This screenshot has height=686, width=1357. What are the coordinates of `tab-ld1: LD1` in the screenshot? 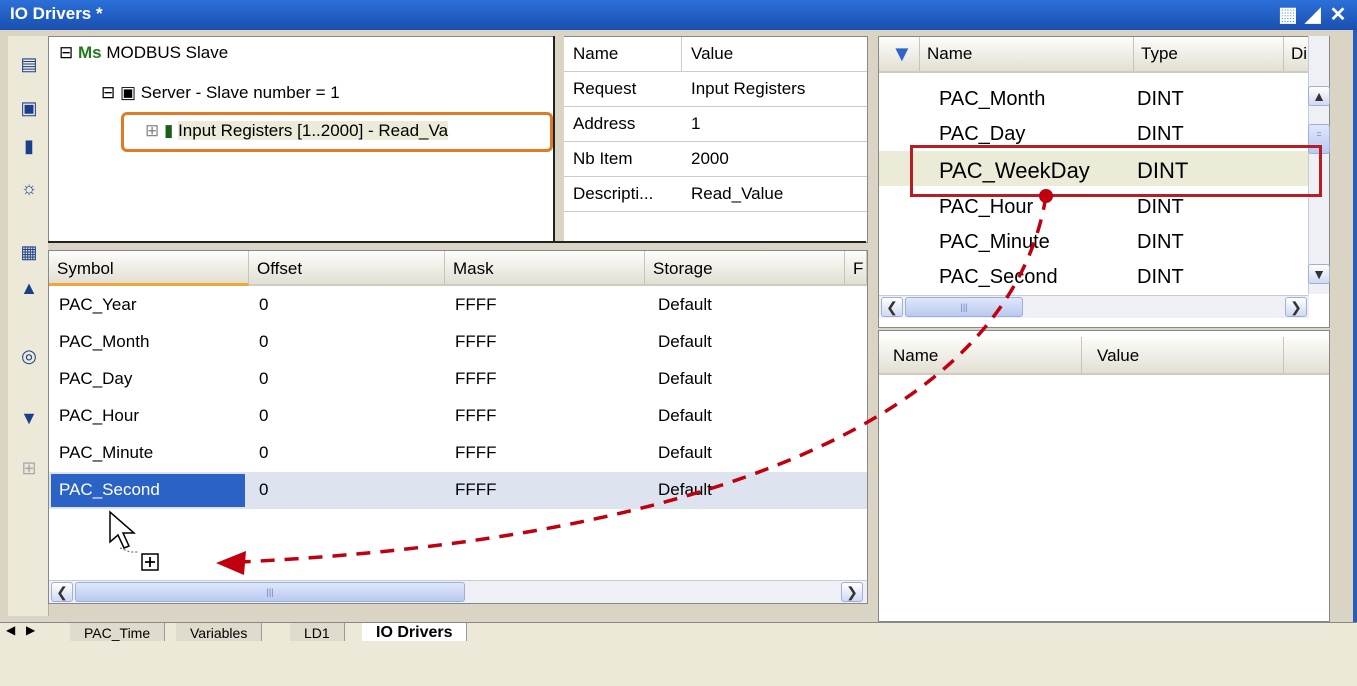 It's located at (317, 632).